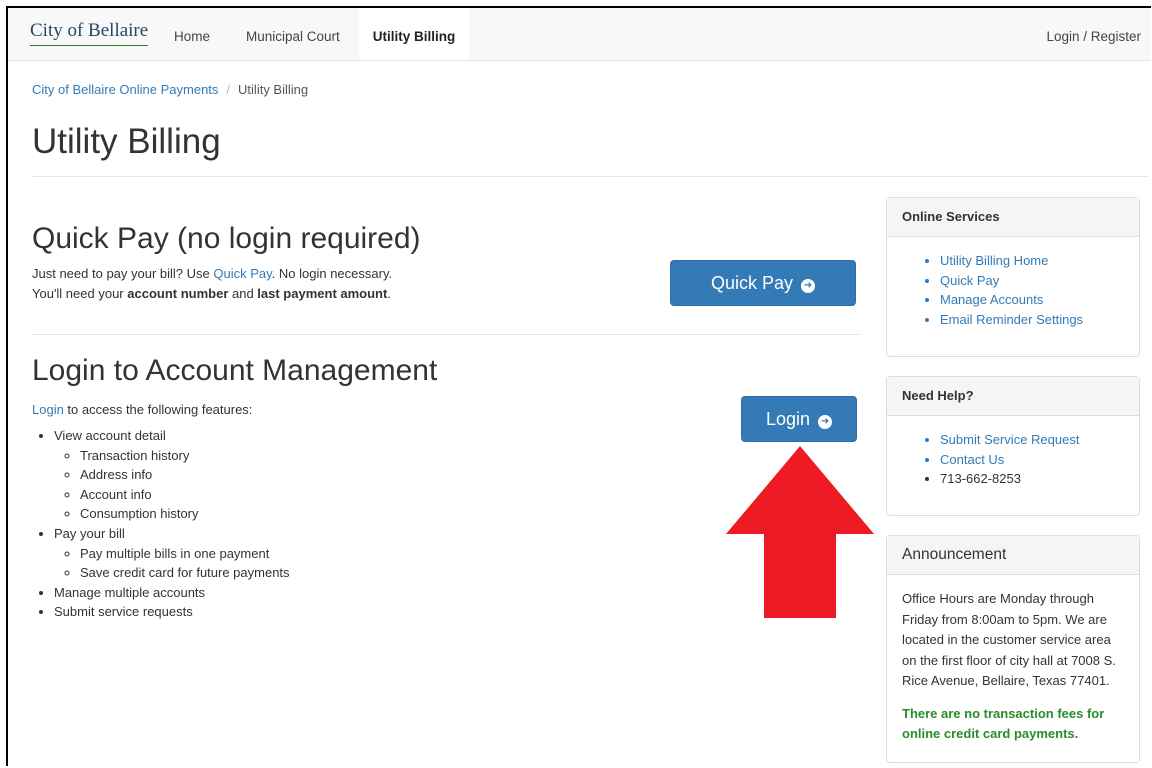 This screenshot has height=768, width=1152. Describe the element at coordinates (1039, 479) in the screenshot. I see `phone-number: 713-662-8253` at that location.